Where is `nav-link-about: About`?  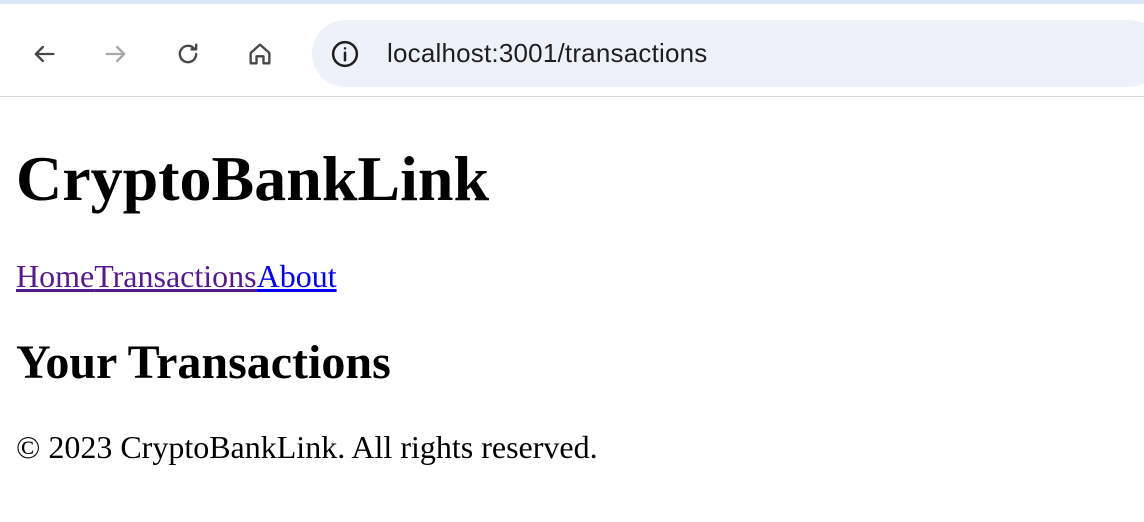
nav-link-about: About is located at coordinates (297, 276).